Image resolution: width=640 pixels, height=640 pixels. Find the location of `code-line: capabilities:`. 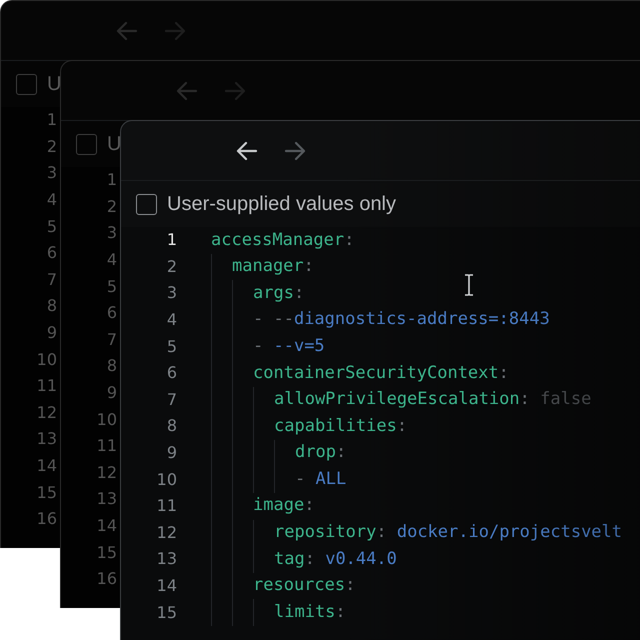

code-line: capabilities: is located at coordinates (341, 426).